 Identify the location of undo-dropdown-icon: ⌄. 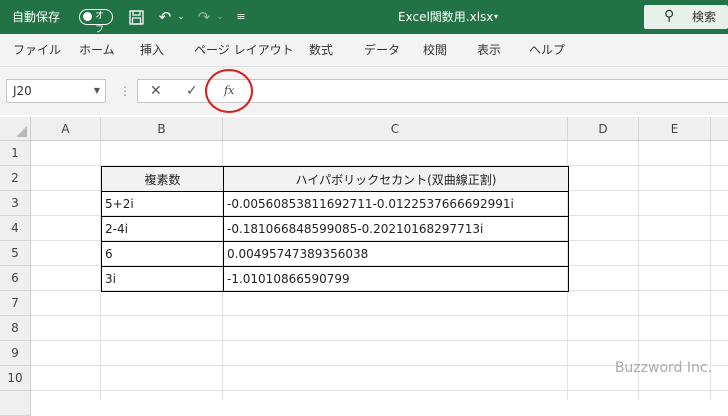
(181, 17).